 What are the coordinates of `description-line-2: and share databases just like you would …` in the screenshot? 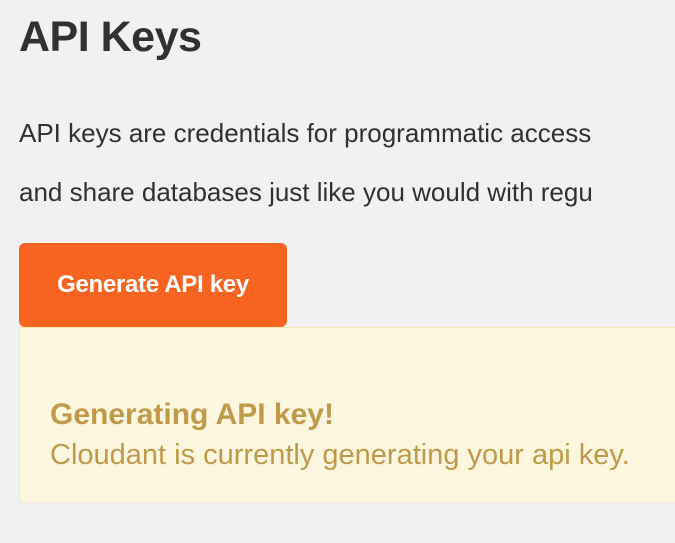 It's located at (306, 192).